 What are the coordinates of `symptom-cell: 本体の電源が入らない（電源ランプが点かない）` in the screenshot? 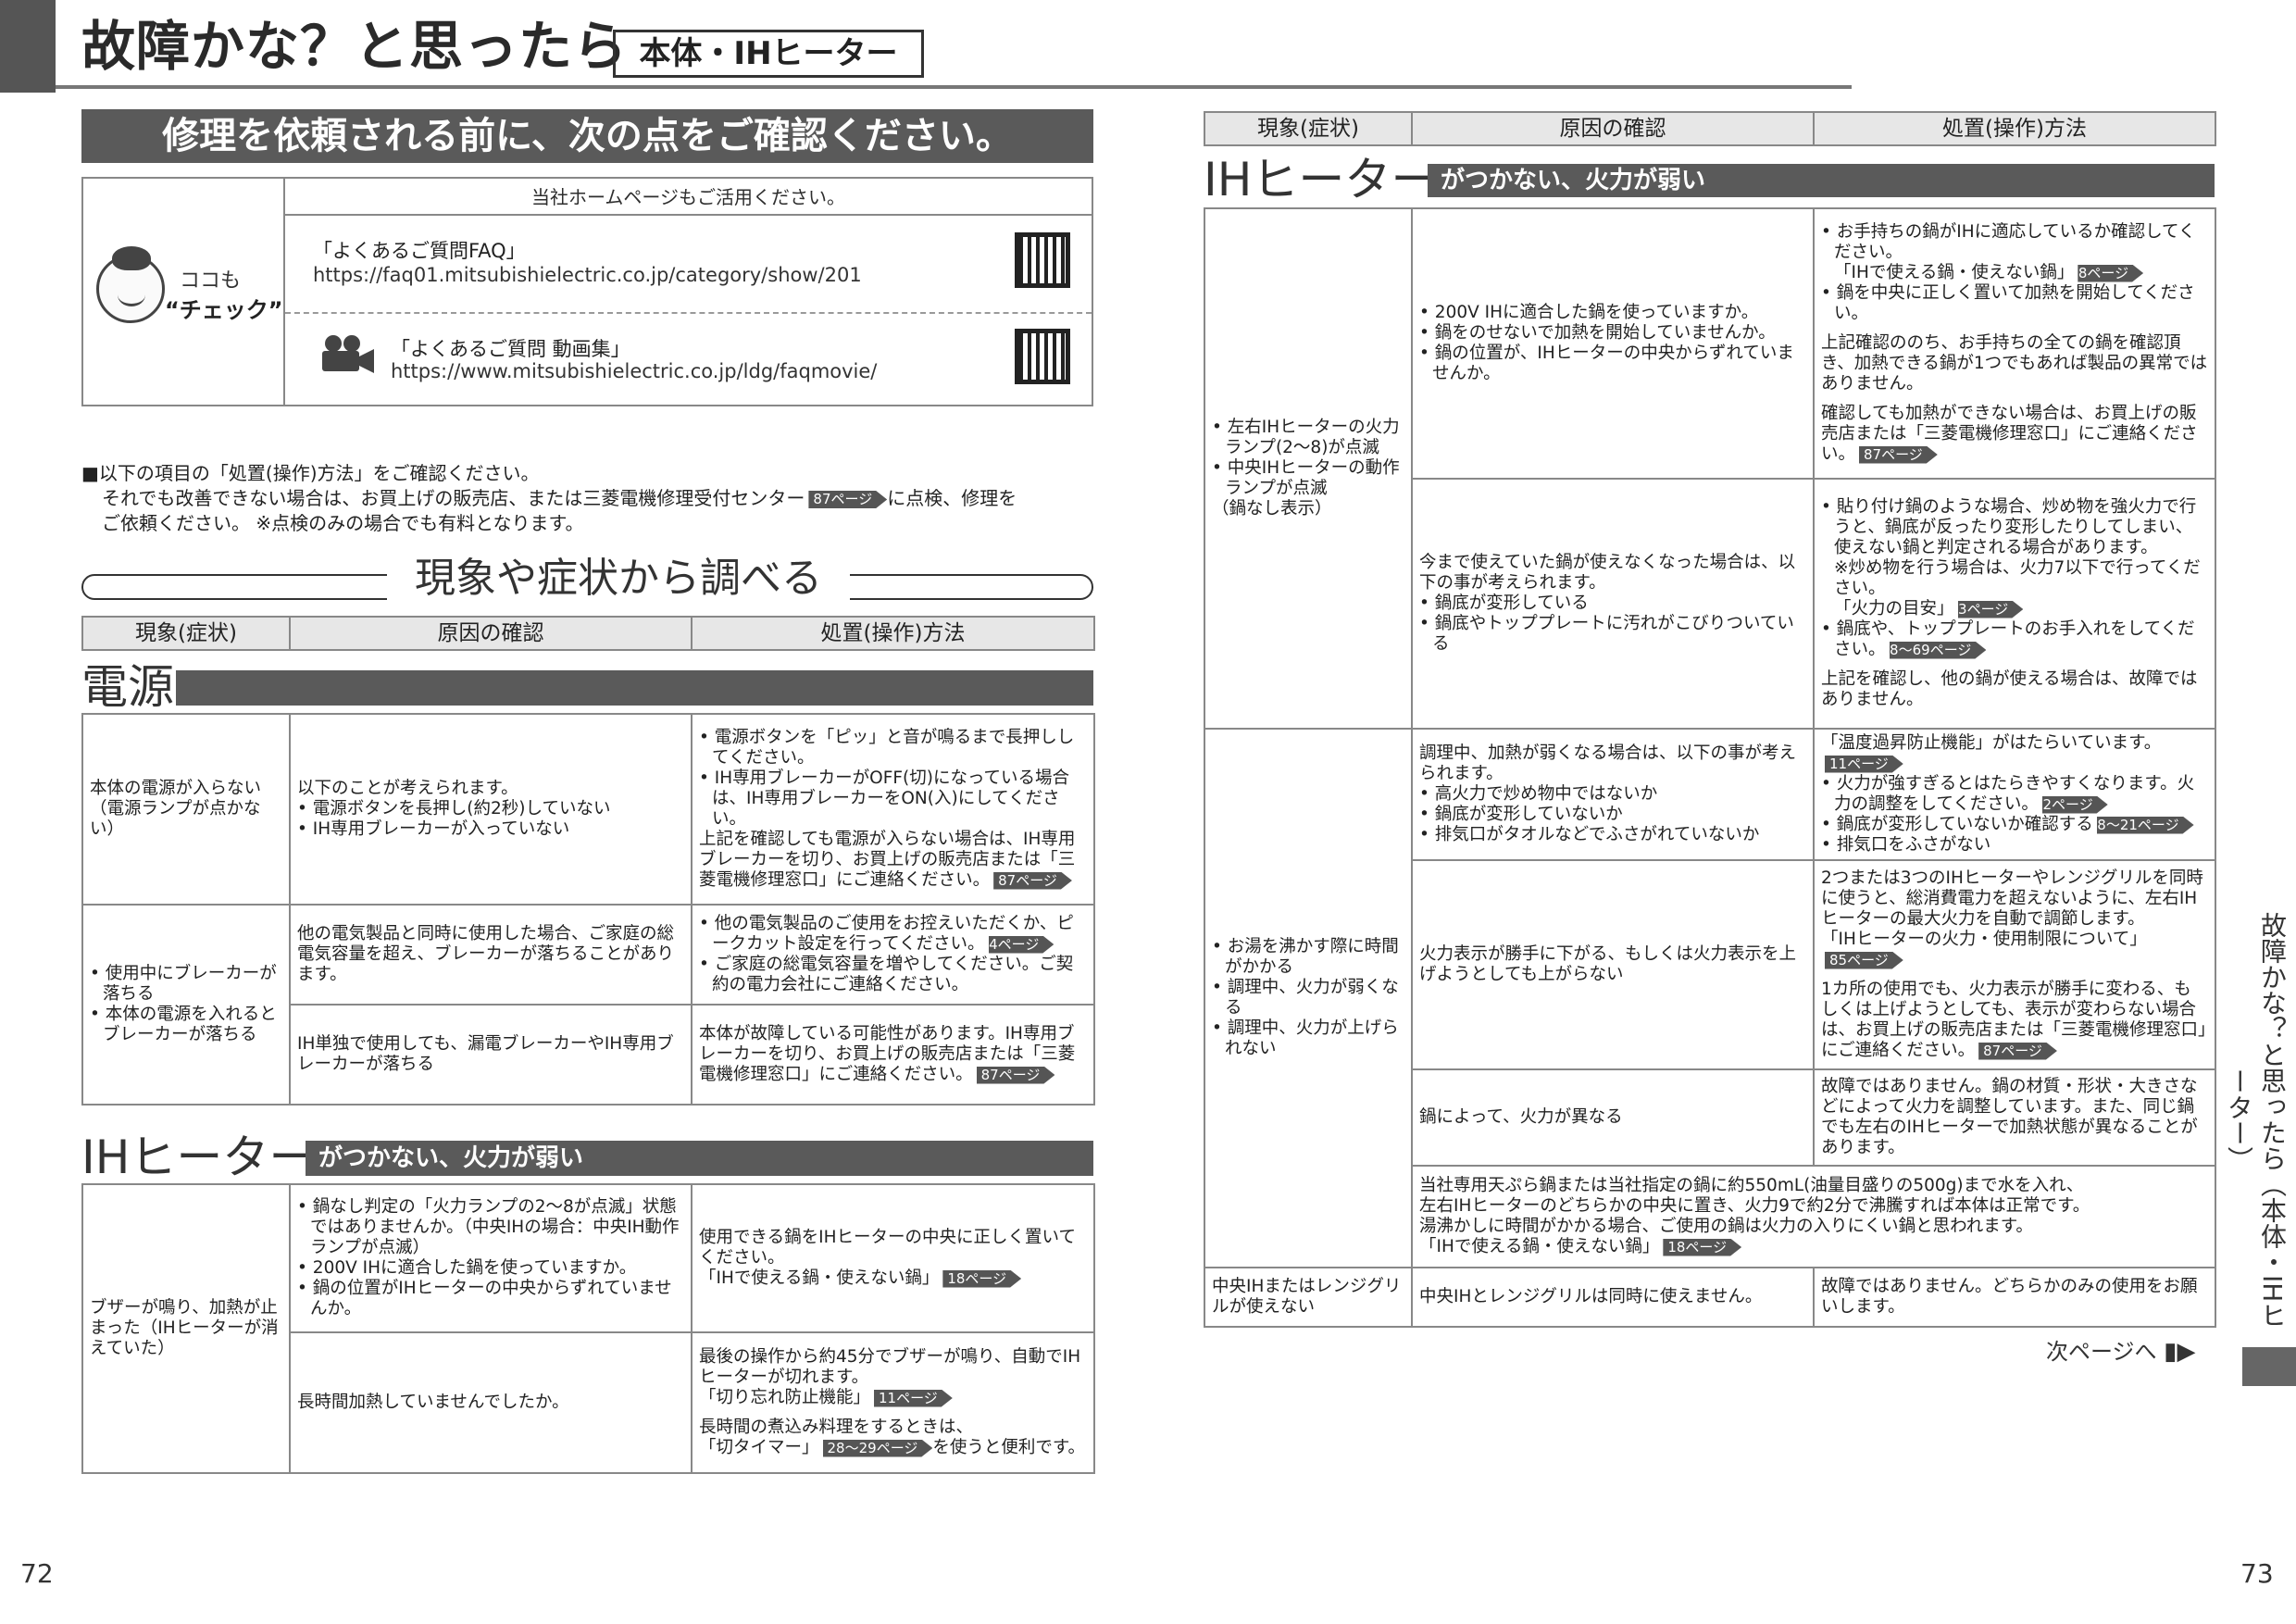 It's located at (186, 809).